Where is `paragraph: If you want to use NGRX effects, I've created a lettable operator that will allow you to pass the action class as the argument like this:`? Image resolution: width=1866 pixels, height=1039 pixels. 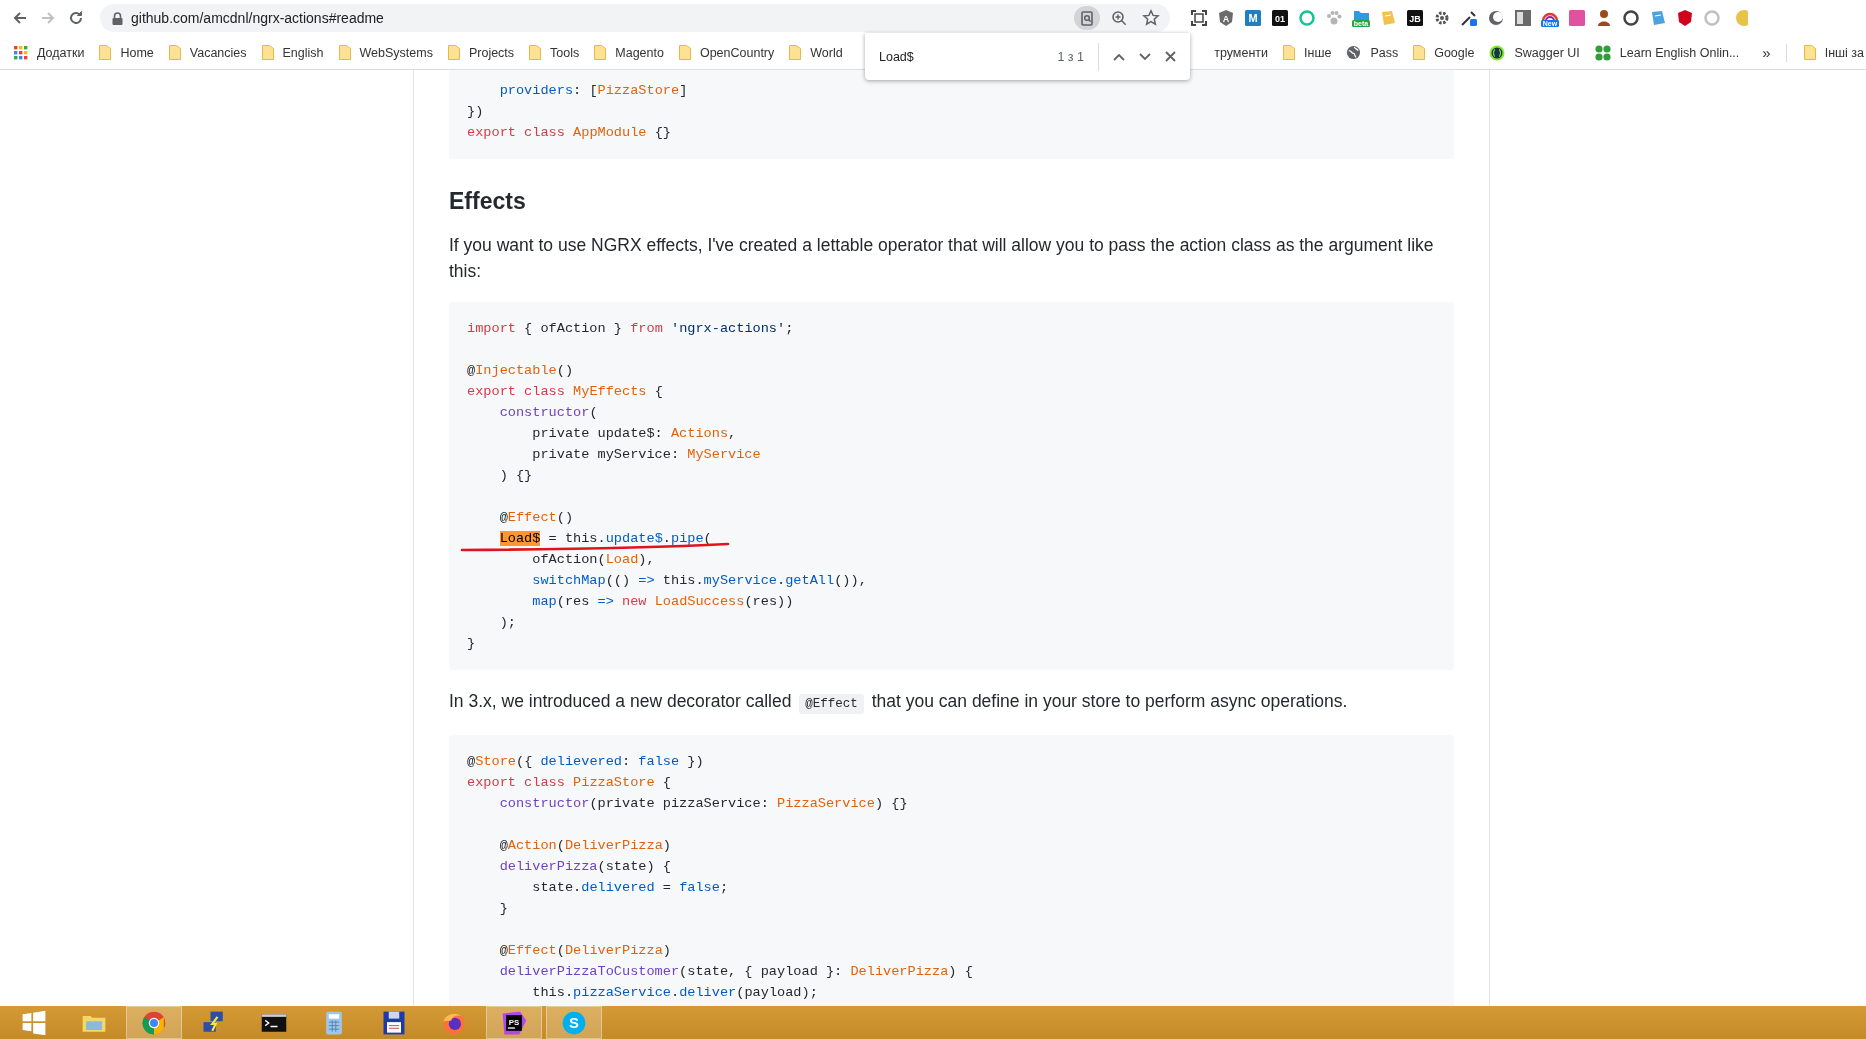 paragraph: If you want to use NGRX effects, I've created a lettable operator that will allow you to pass the action class as the argument like this: is located at coordinates (942, 258).